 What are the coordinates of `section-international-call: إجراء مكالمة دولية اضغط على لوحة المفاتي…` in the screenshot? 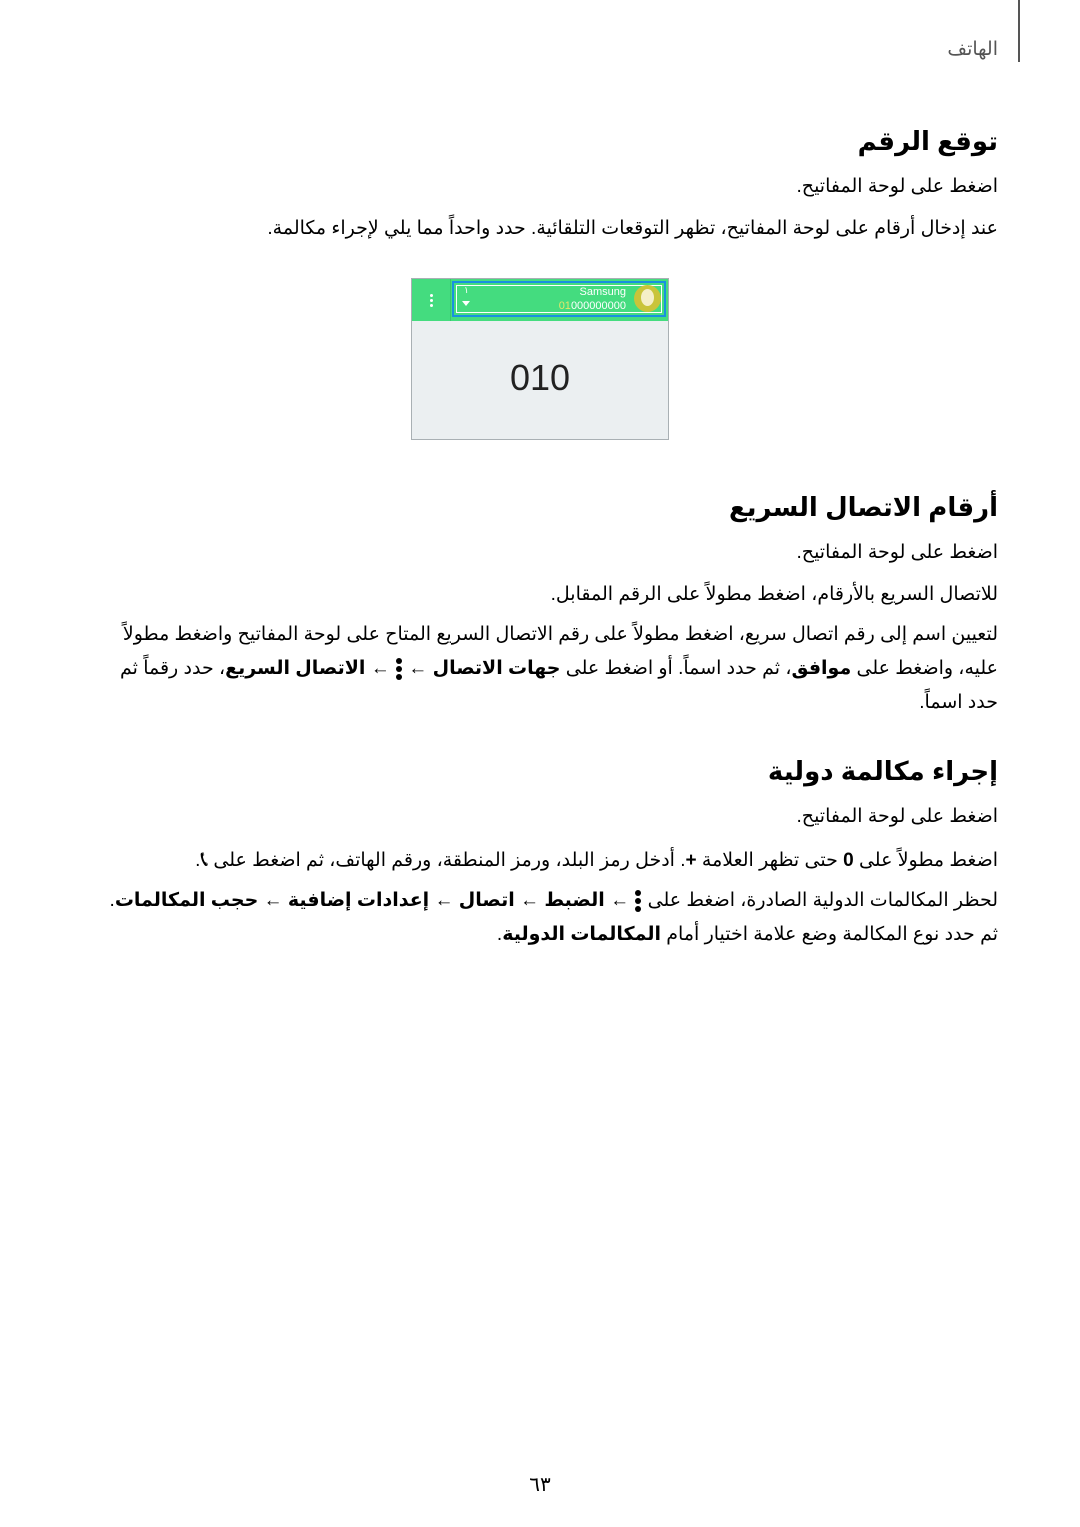 It's located at (543, 856).